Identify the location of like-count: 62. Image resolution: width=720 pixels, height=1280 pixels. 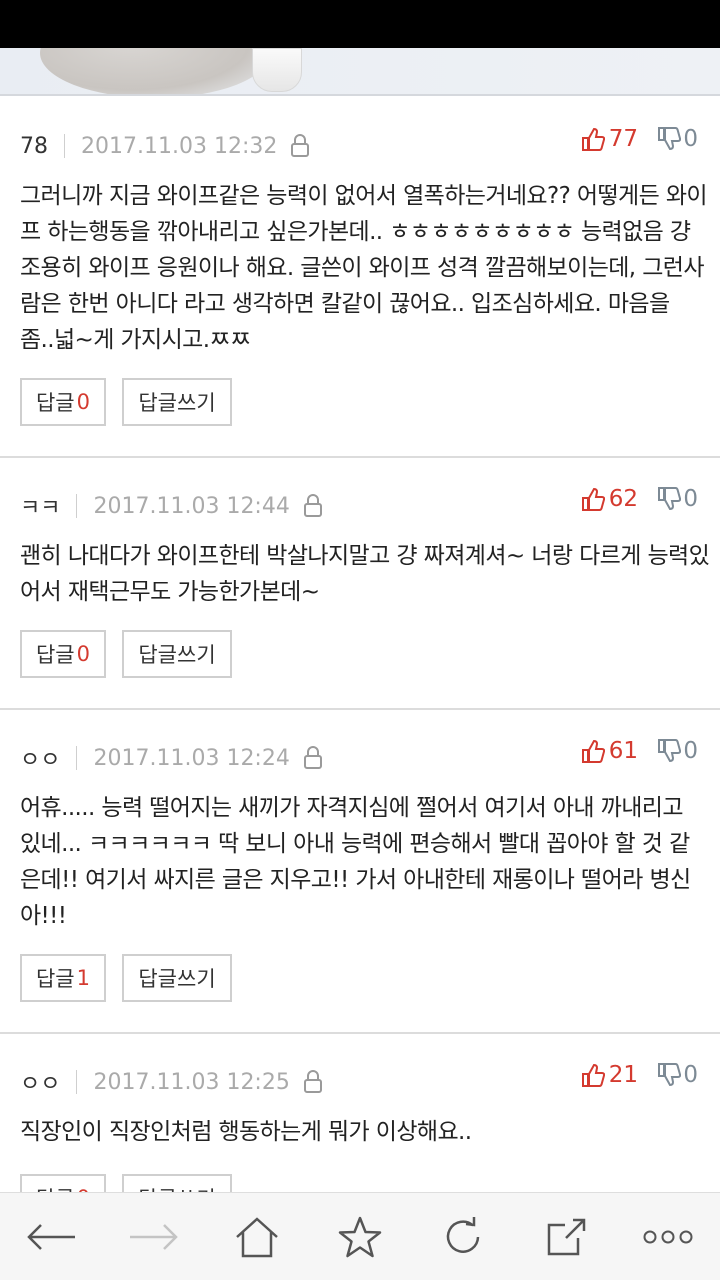
(623, 499).